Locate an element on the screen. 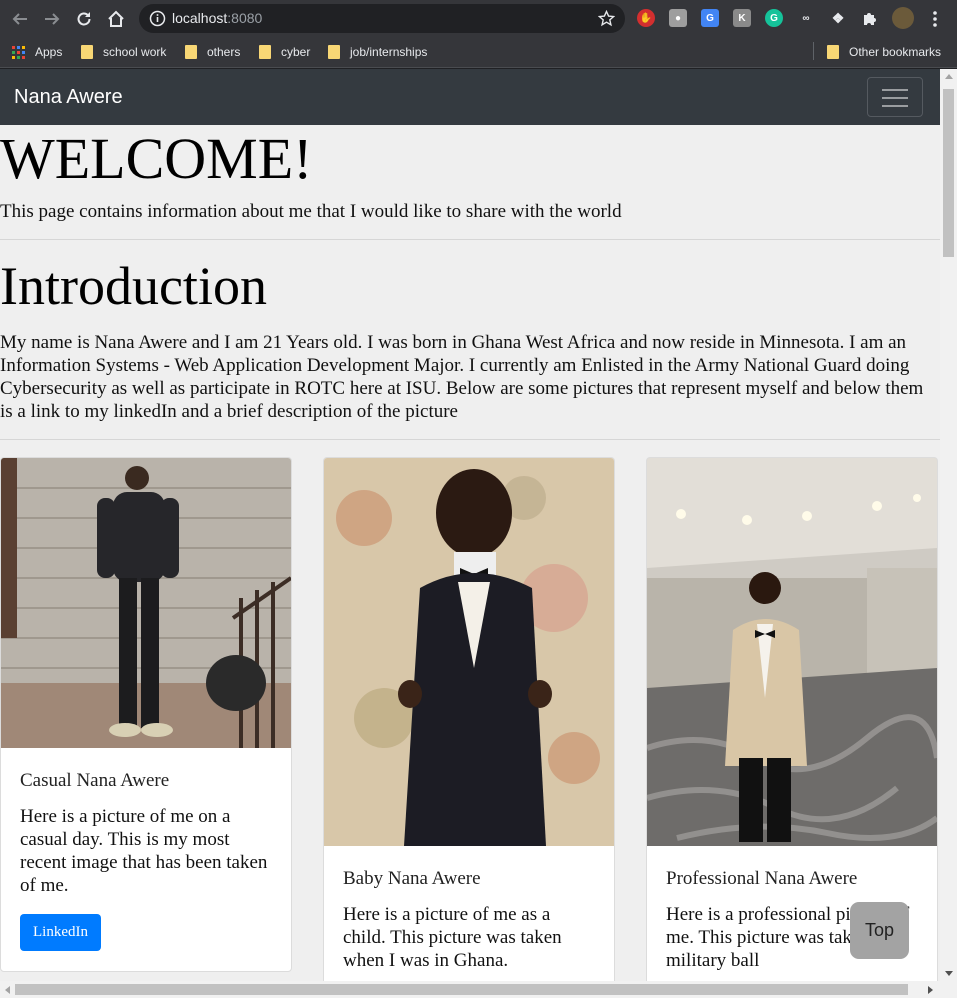 The height and width of the screenshot is (998, 957). scroll-down-icon is located at coordinates (949, 973).